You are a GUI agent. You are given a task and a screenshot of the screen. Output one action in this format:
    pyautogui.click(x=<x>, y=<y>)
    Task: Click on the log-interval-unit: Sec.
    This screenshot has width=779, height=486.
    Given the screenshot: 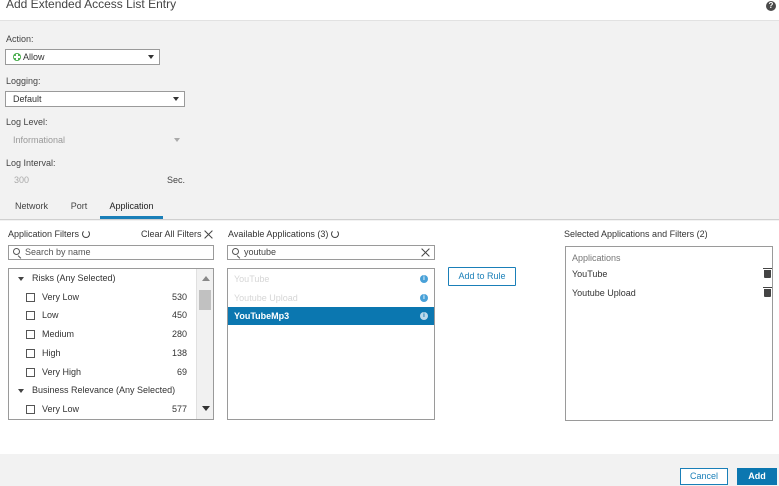 What is the action you would take?
    pyautogui.click(x=176, y=180)
    